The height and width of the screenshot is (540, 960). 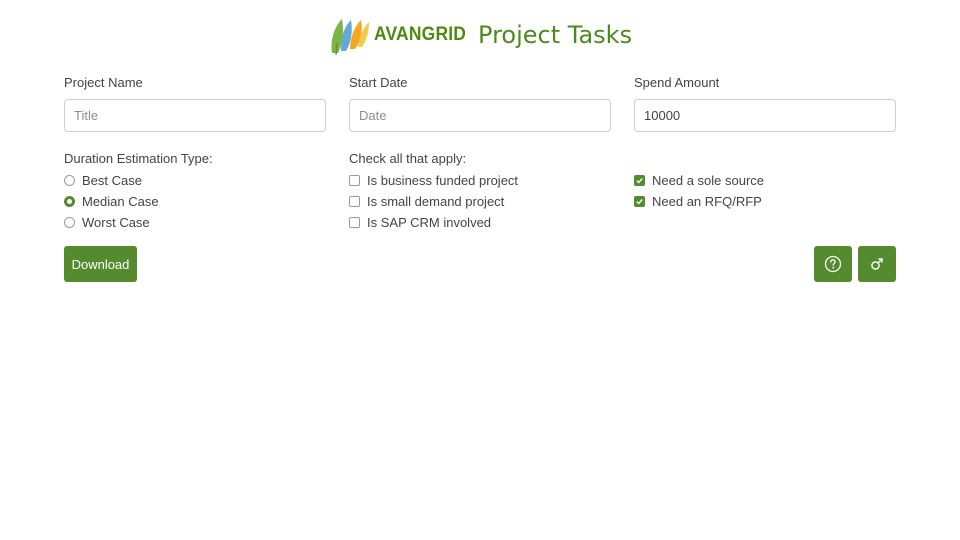 I want to click on check-business-funded: Is business funded project, so click(x=433, y=180).